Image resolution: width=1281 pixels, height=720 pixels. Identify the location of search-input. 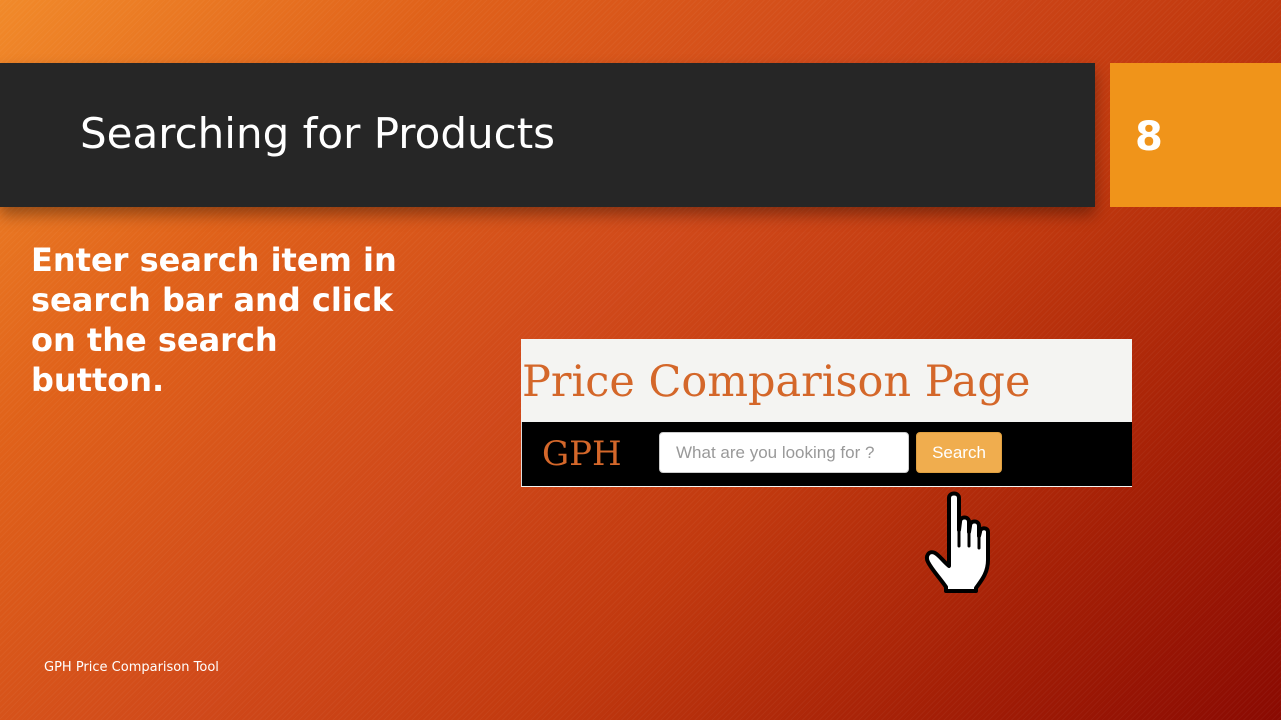
(784, 452).